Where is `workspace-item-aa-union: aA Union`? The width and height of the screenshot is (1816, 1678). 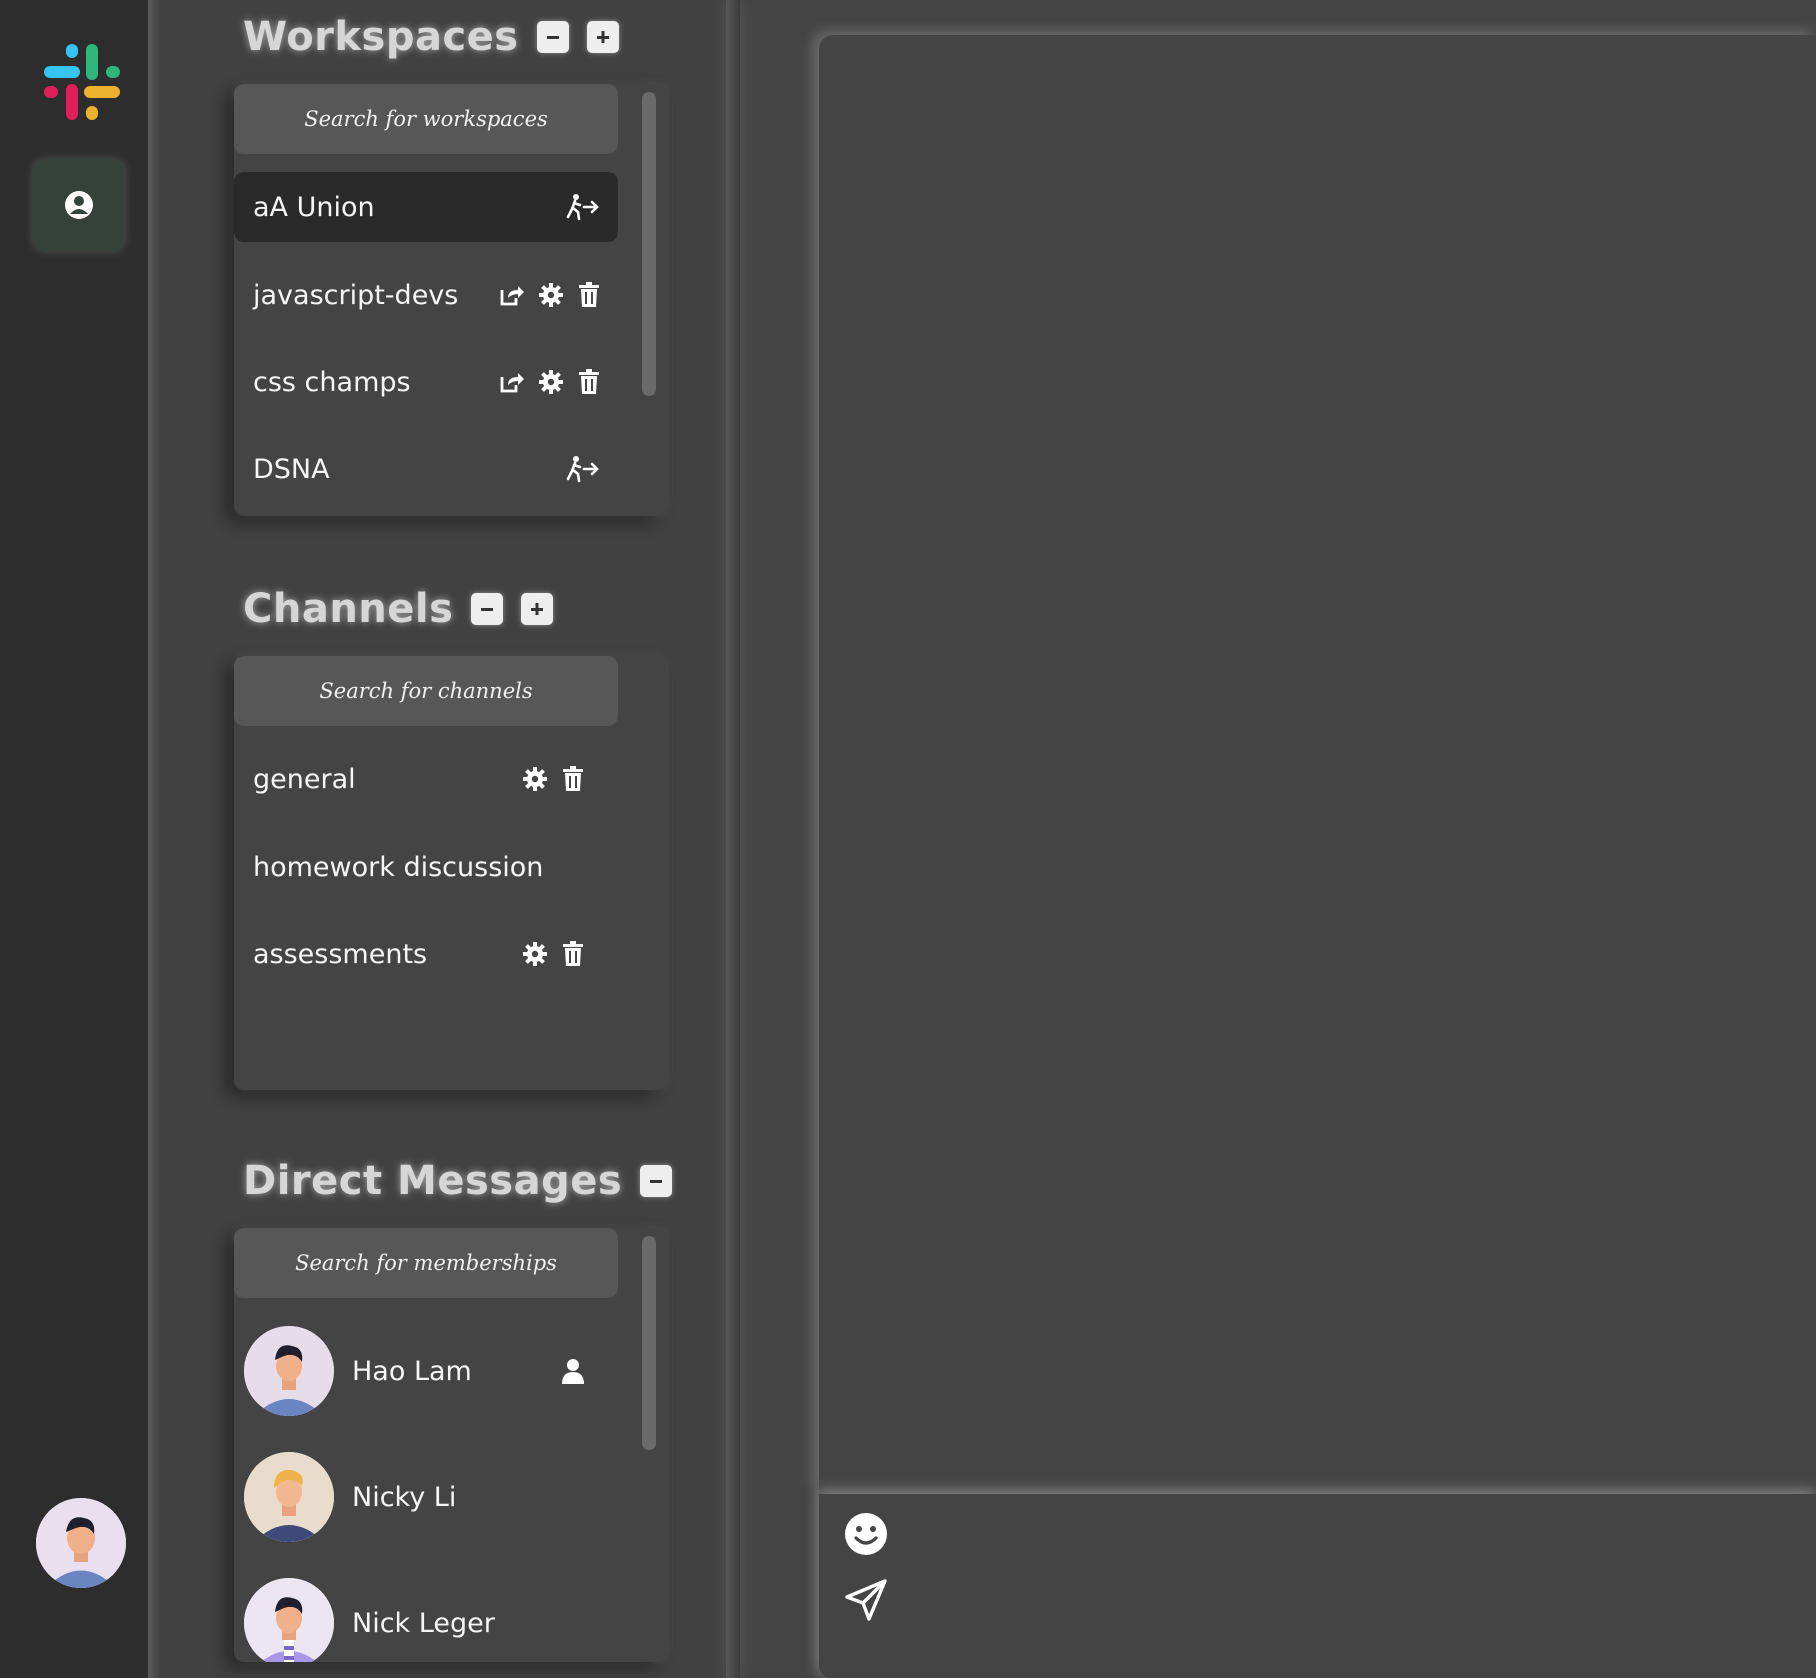 workspace-item-aa-union: aA Union is located at coordinates (426, 207).